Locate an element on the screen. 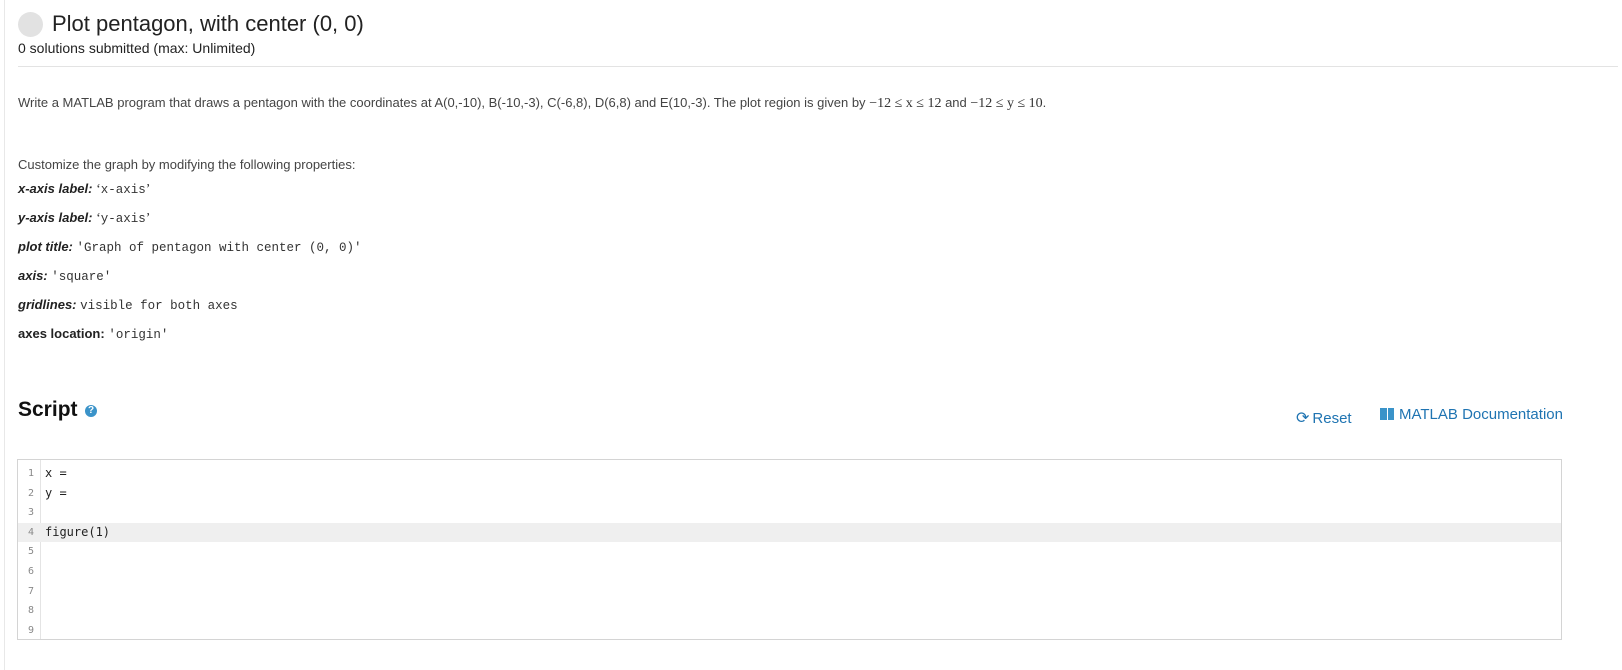 The height and width of the screenshot is (670, 1622). book-icon is located at coordinates (1387, 414).